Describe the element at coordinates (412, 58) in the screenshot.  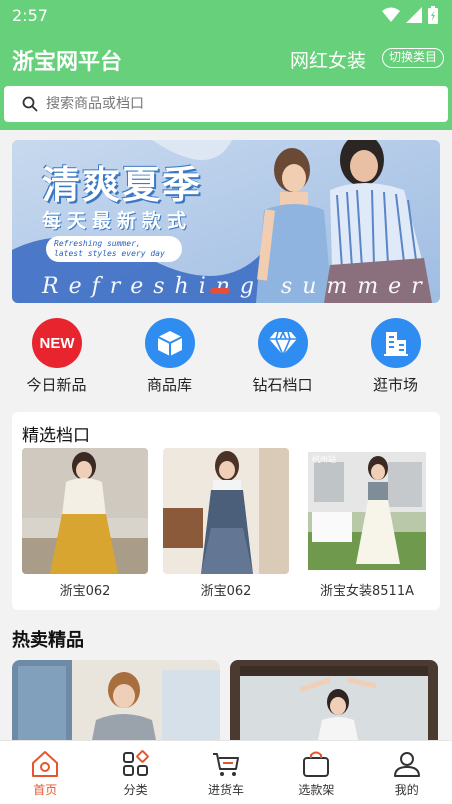
I see `switch-category-button: 切换类目` at that location.